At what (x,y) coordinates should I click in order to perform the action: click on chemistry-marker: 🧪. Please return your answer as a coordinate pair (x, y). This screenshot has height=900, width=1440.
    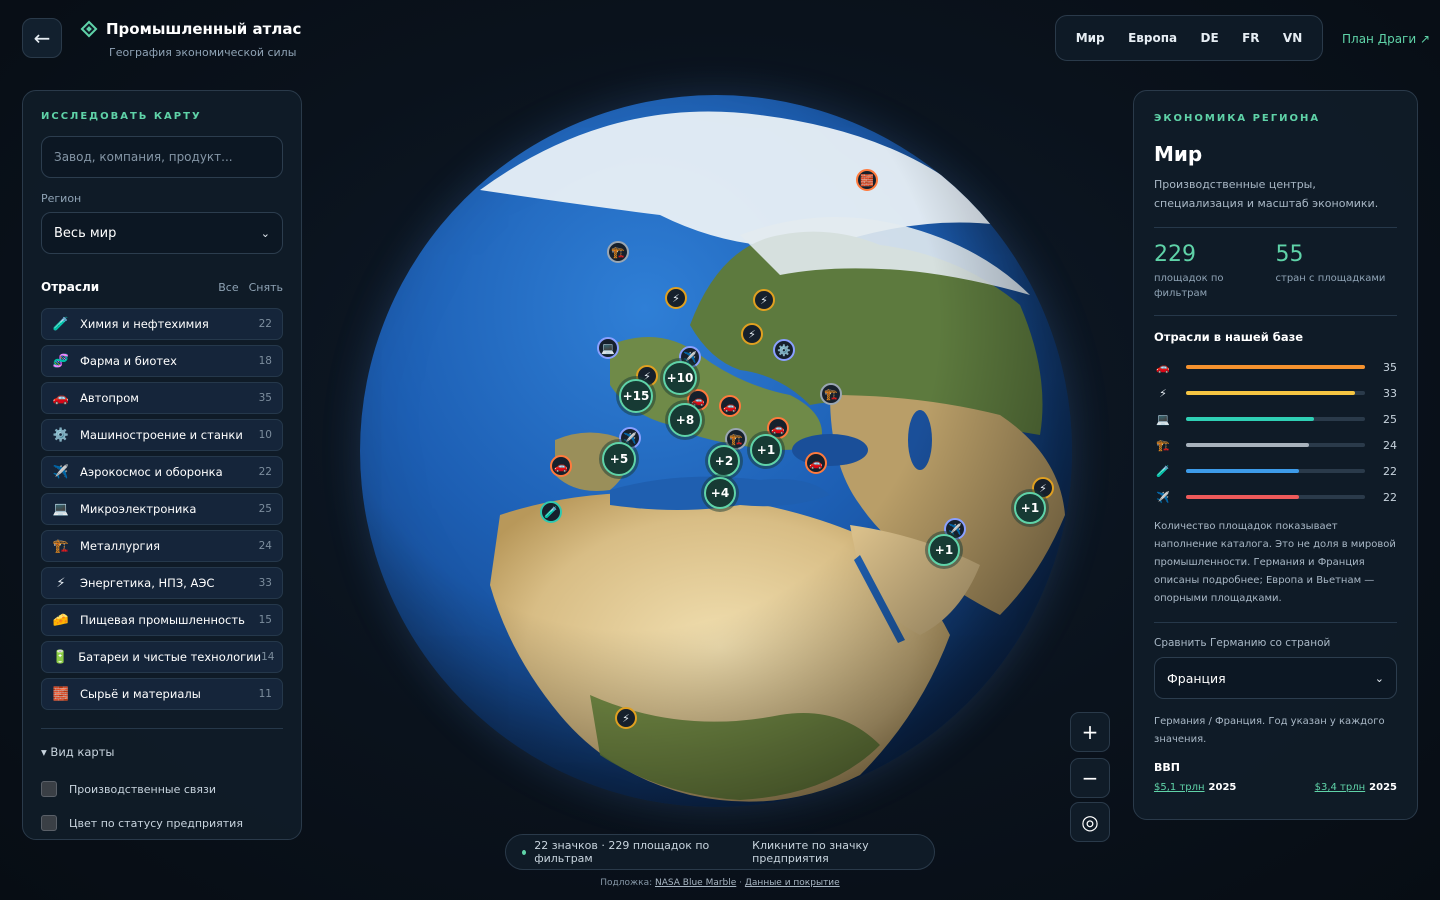
    Looking at the image, I should click on (551, 512).